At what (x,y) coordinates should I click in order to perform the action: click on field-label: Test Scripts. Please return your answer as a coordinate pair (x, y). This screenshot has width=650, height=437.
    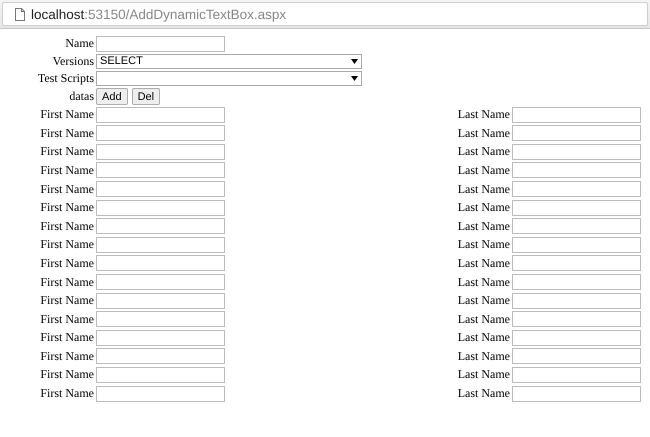
    Looking at the image, I should click on (65, 78).